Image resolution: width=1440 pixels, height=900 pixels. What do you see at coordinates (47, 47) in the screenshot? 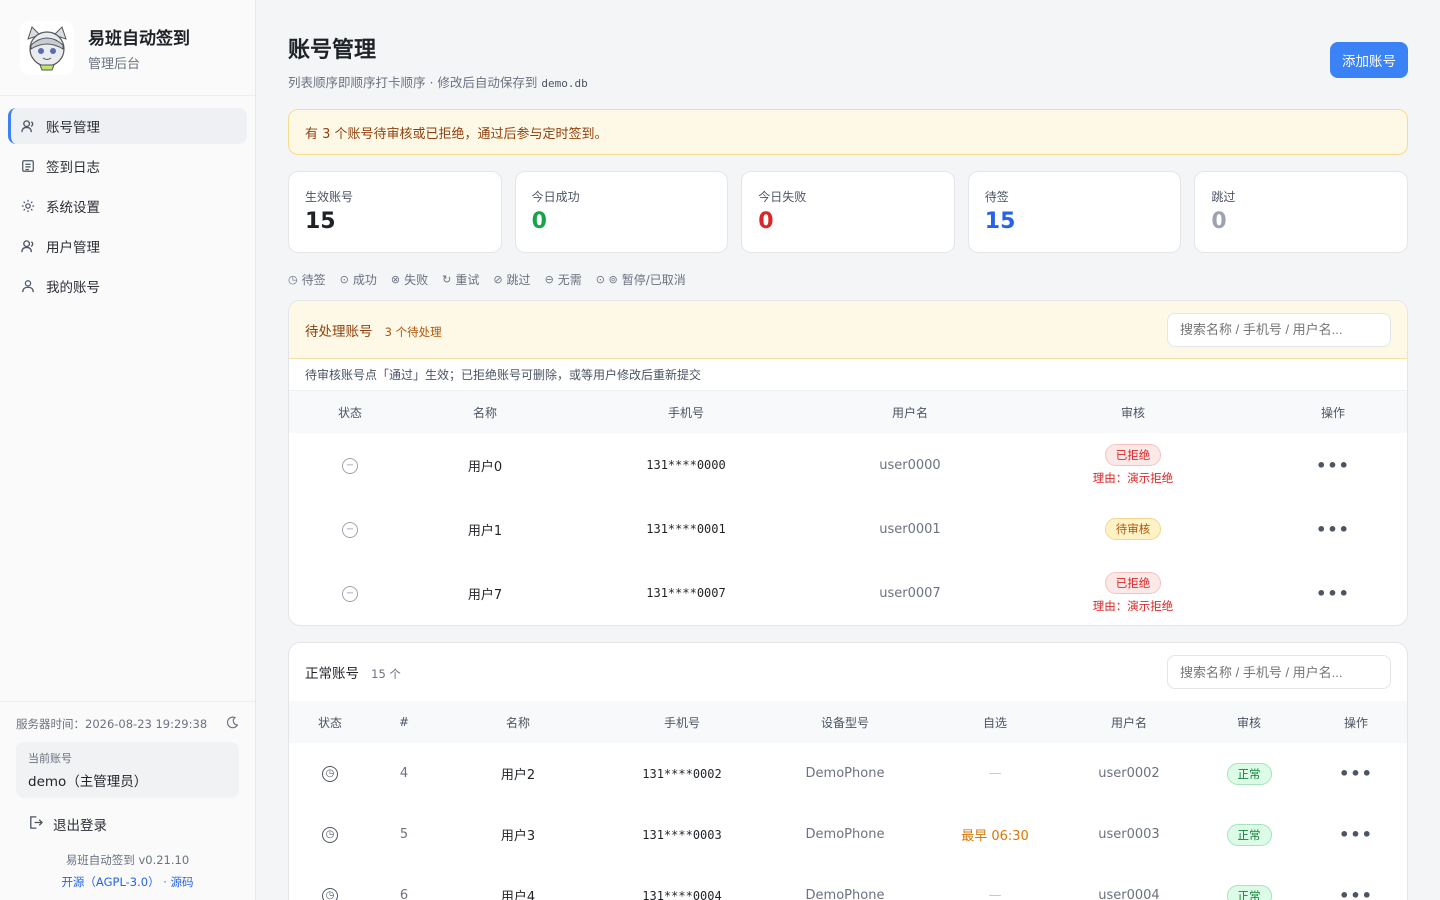
I see `app-logo` at bounding box center [47, 47].